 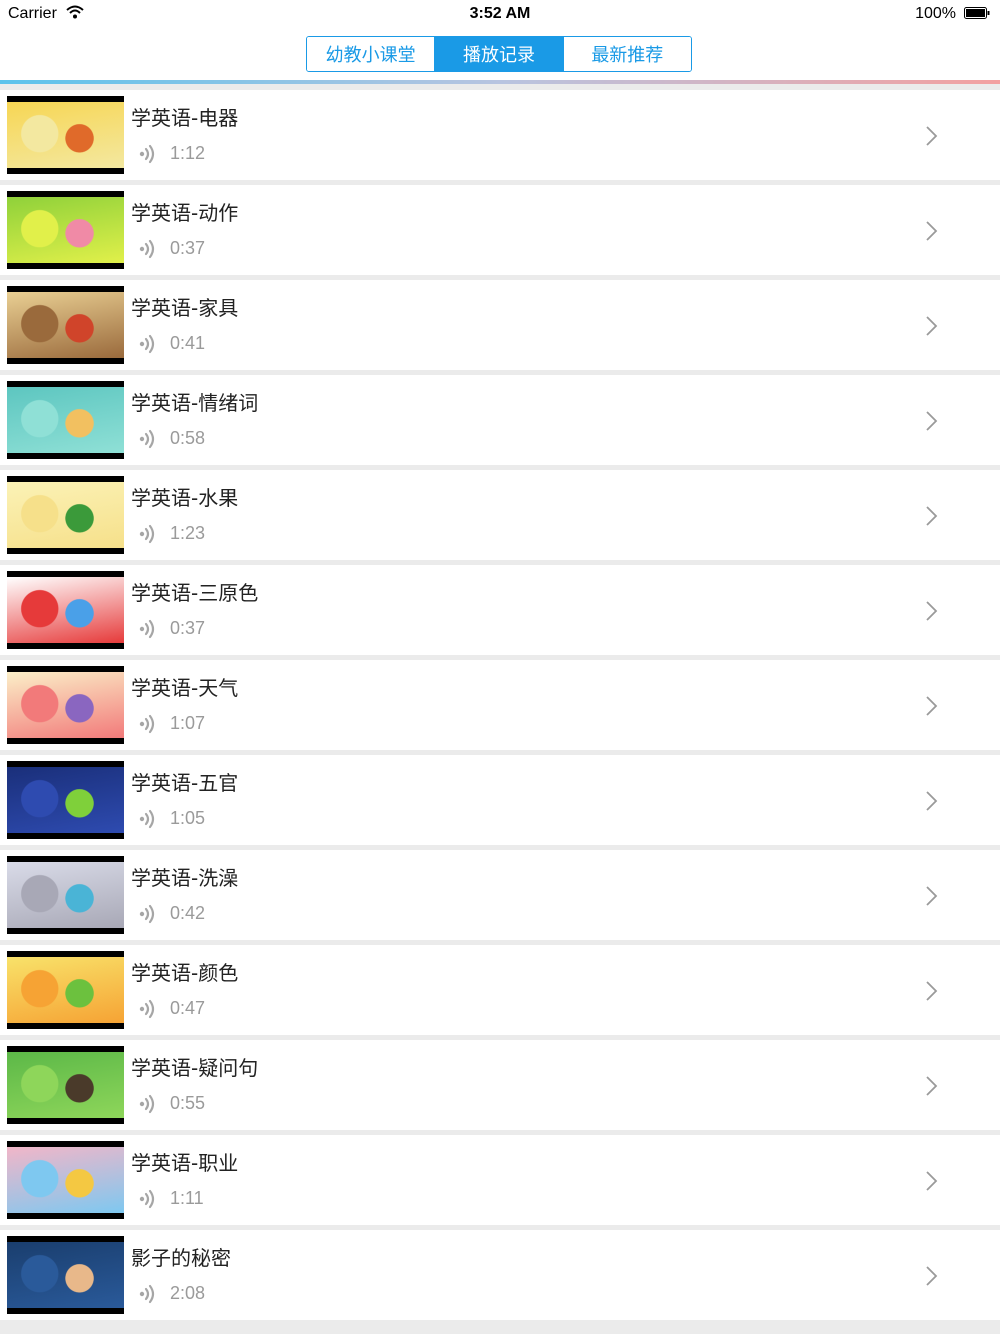 What do you see at coordinates (188, 818) in the screenshot?
I see `video-duration: 1:05` at bounding box center [188, 818].